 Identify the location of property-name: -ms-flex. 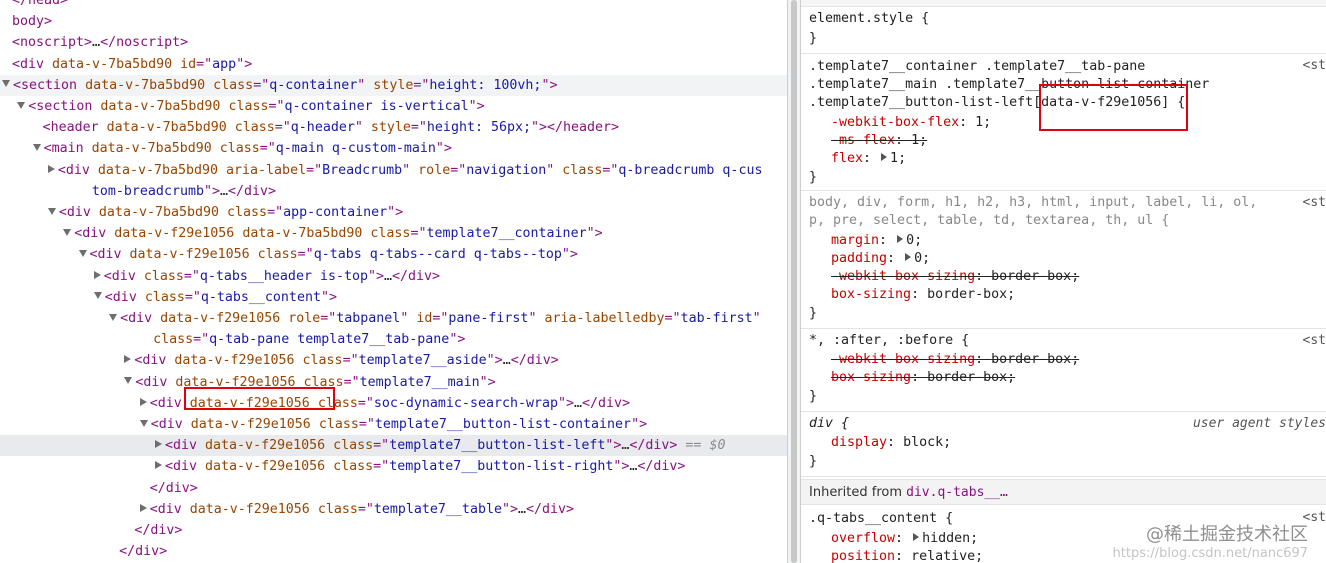
(863, 140).